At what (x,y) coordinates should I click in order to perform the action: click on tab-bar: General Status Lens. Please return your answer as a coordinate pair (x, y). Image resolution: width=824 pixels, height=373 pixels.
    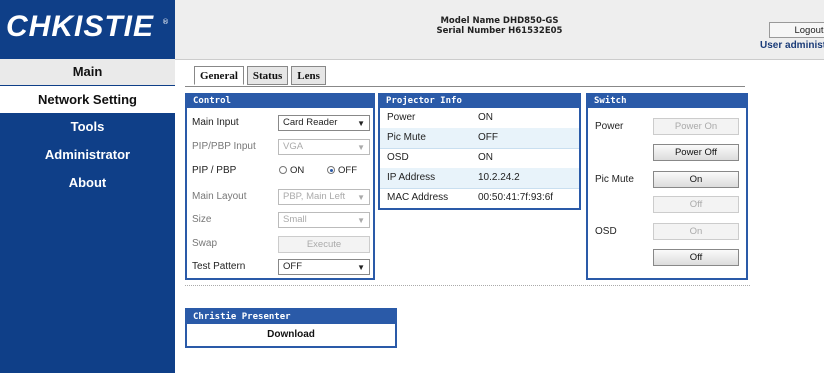
    Looking at the image, I should click on (261, 76).